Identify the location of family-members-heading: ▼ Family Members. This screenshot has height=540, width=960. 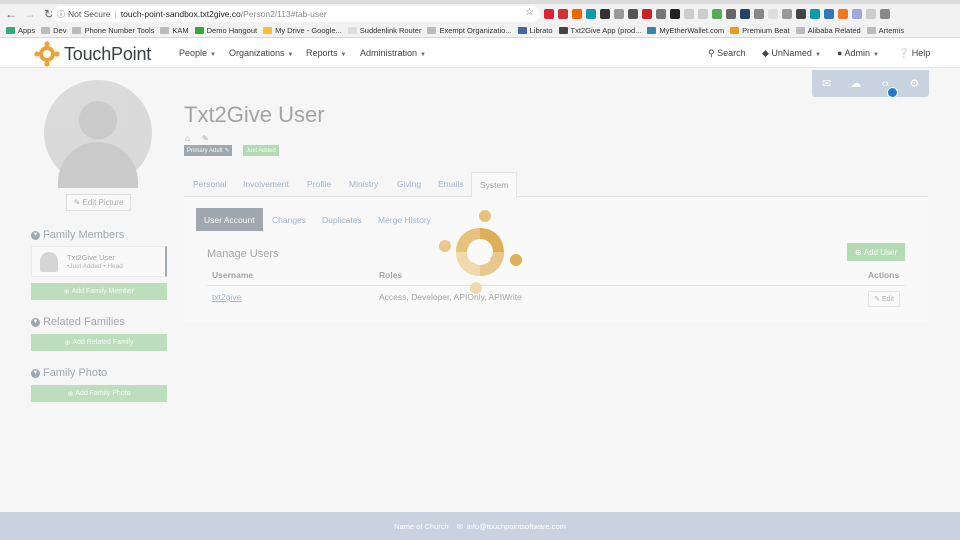
(77, 235).